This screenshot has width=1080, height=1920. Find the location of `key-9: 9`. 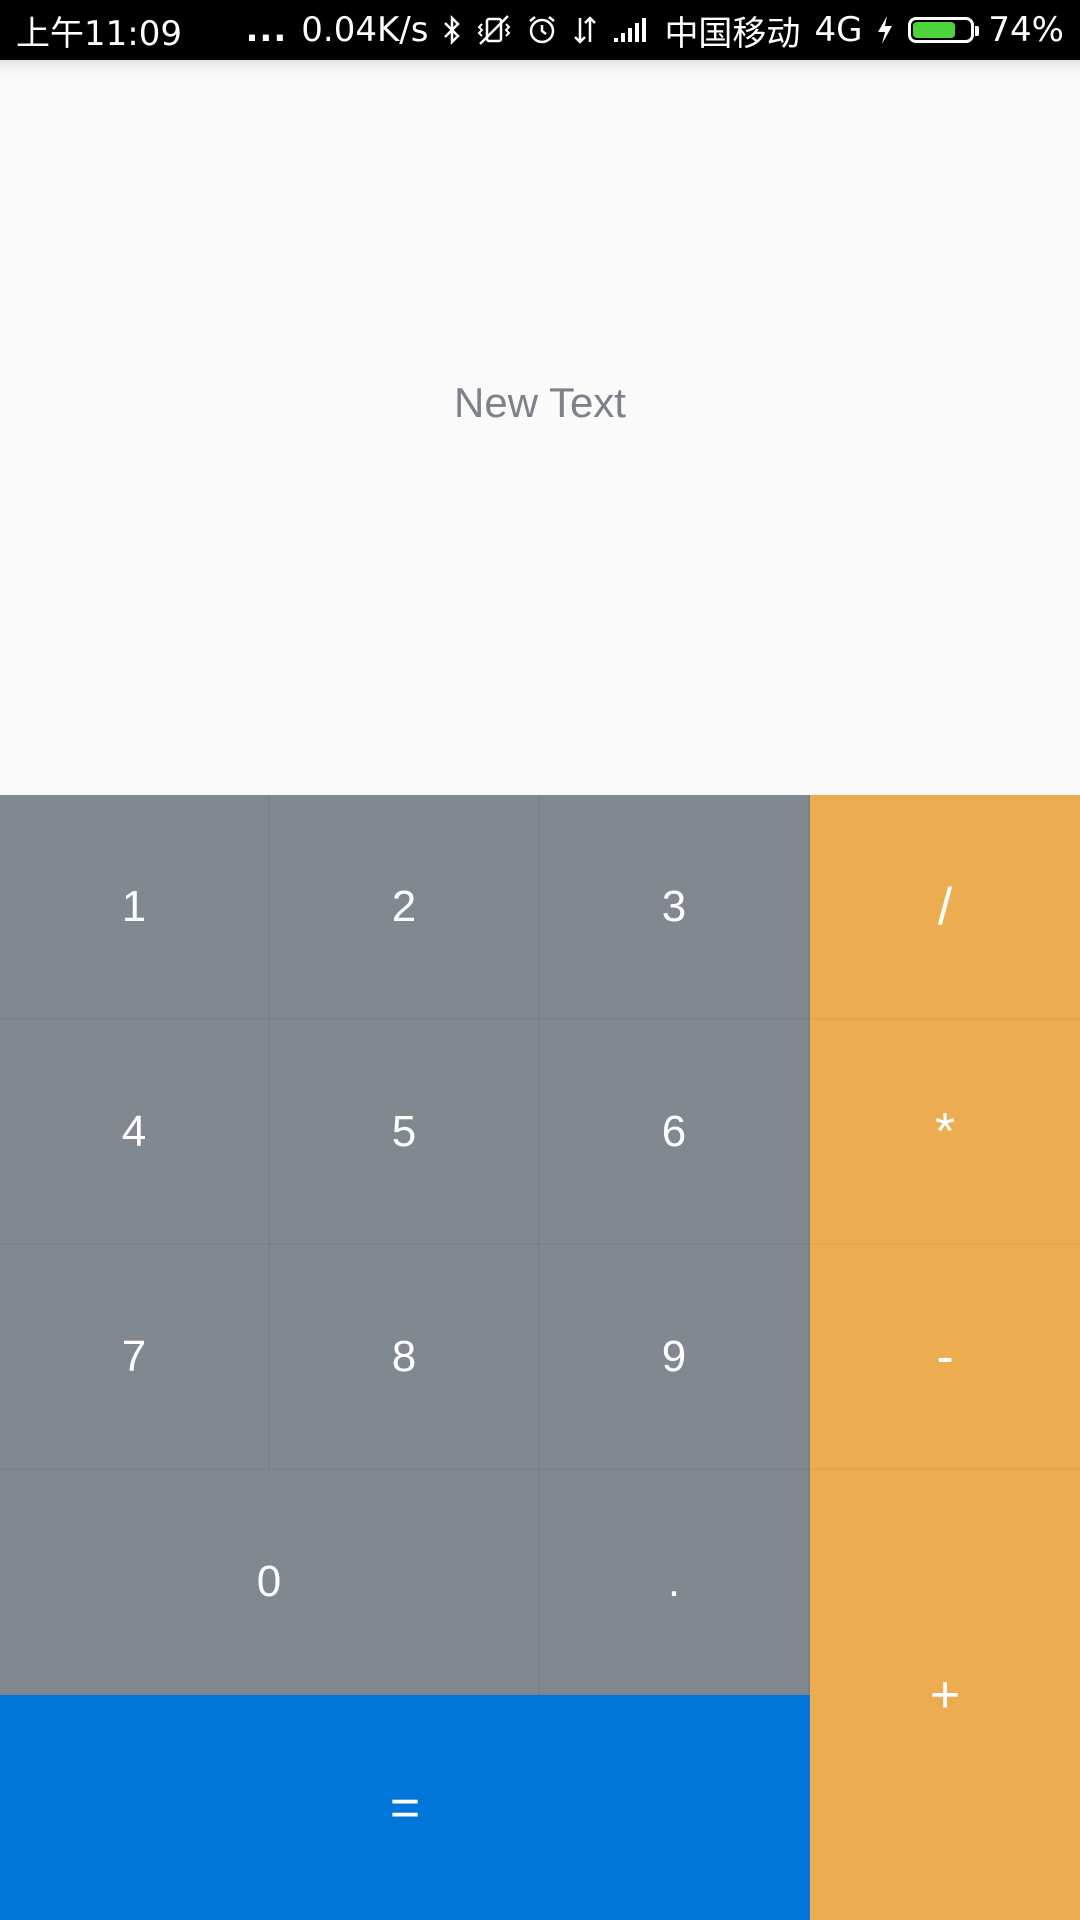

key-9: 9 is located at coordinates (675, 1357).